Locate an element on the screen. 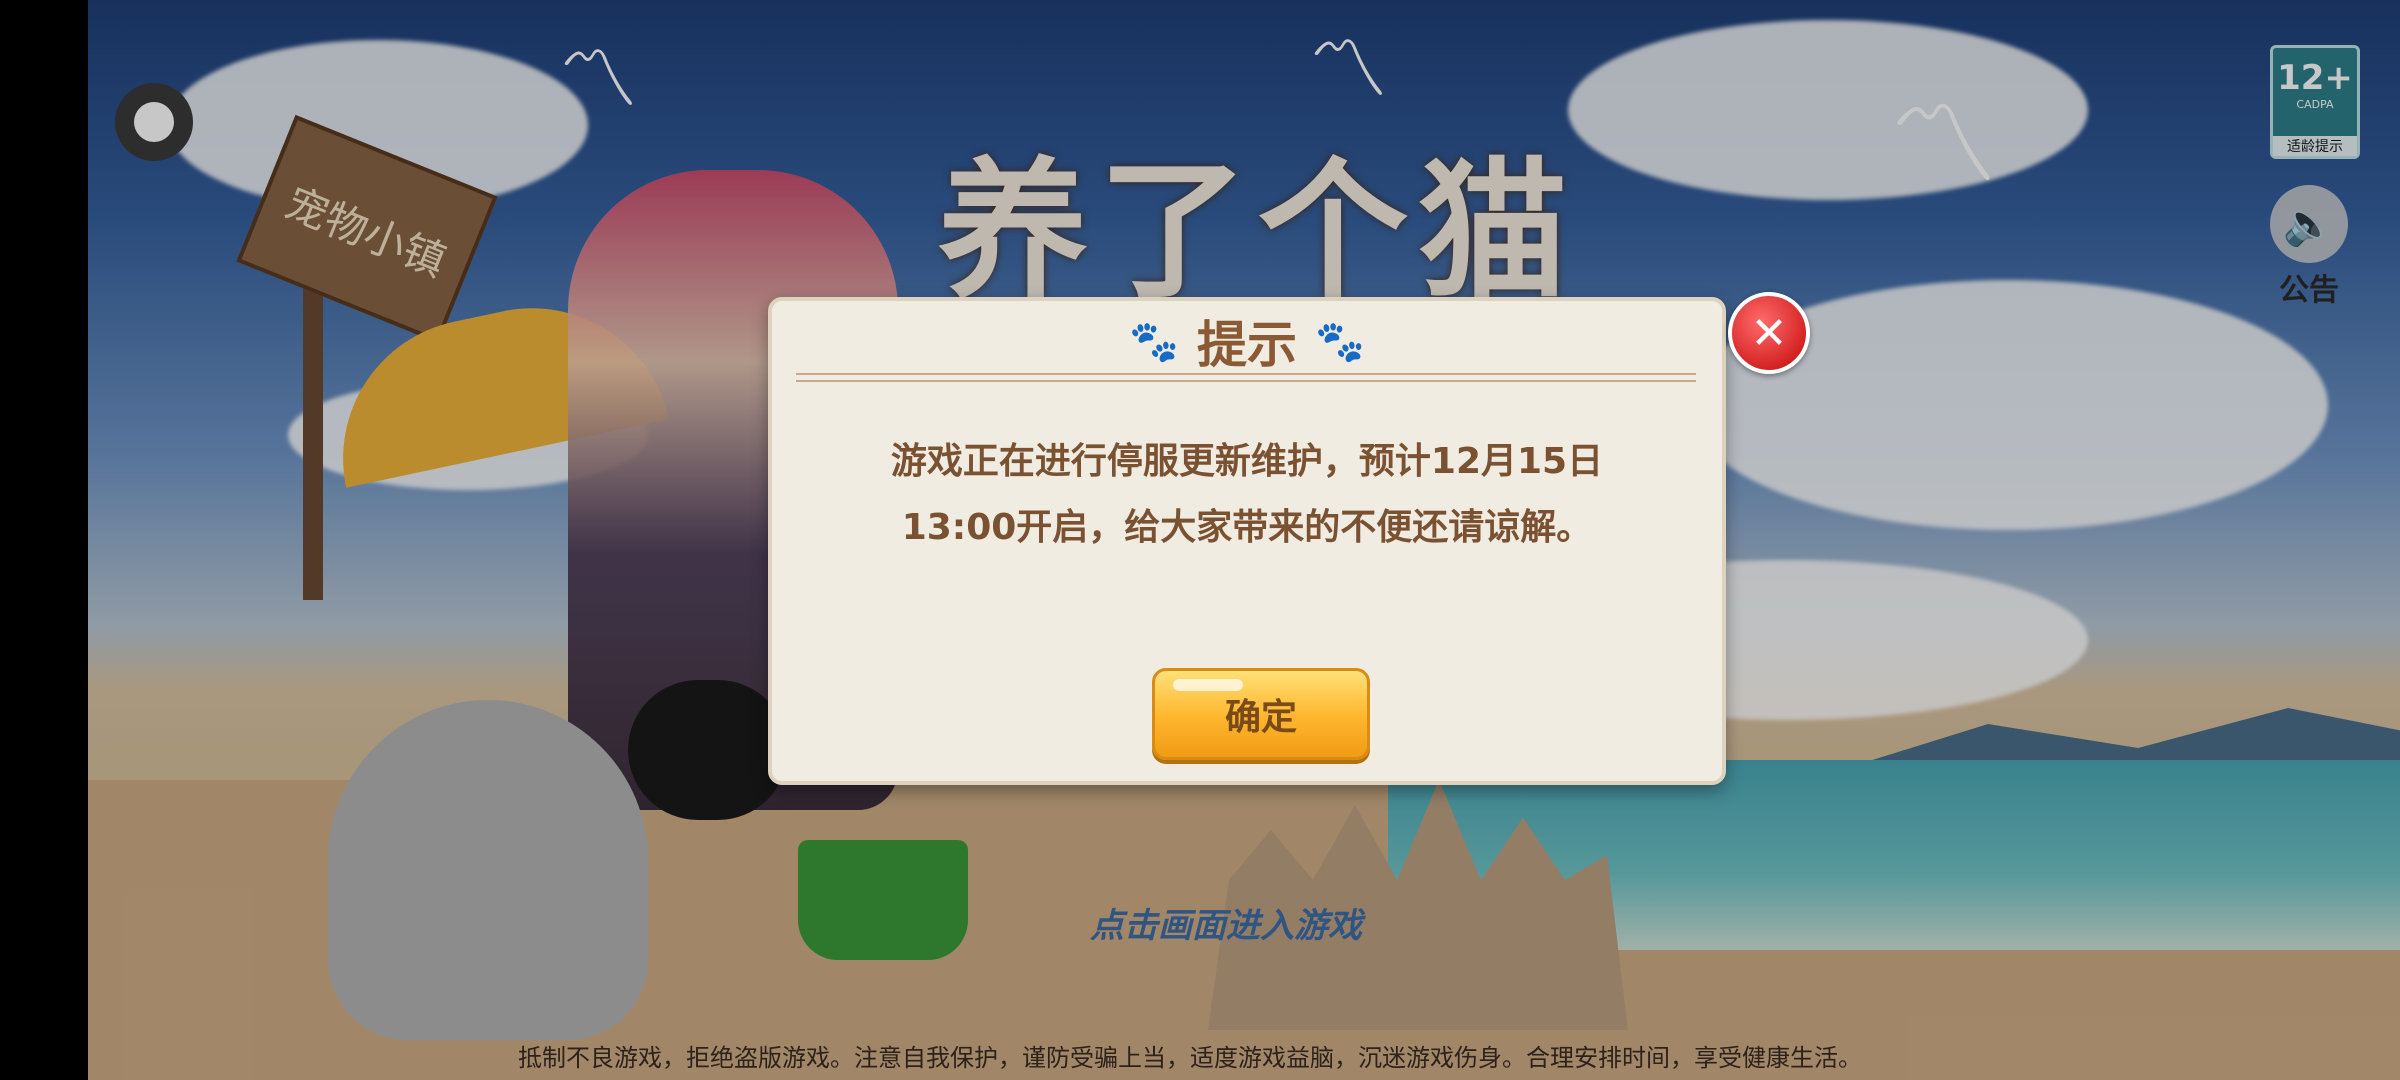 Image resolution: width=2400 pixels, height=1080 pixels. dialog-header: 🐾 提示 🐾 is located at coordinates (1247, 341).